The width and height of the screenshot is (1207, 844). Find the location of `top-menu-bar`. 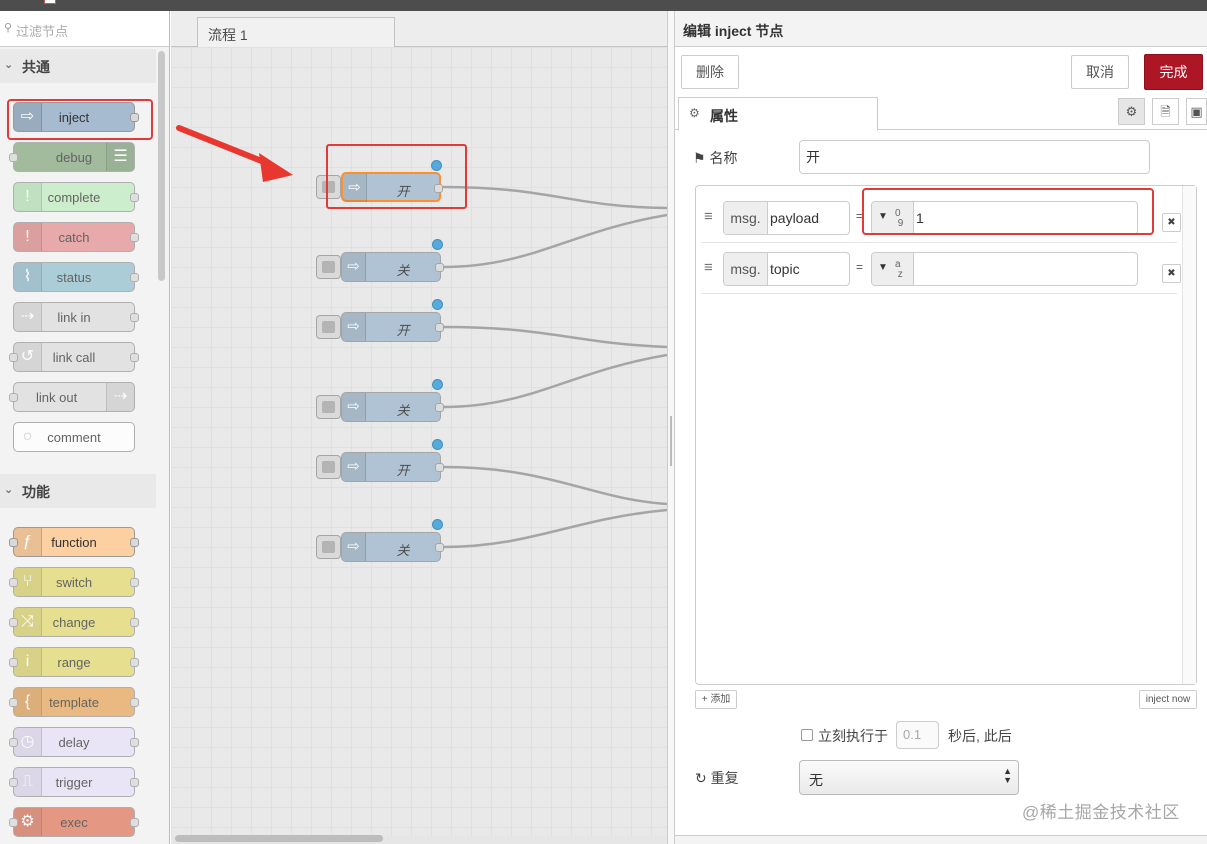

top-menu-bar is located at coordinates (603, 5).